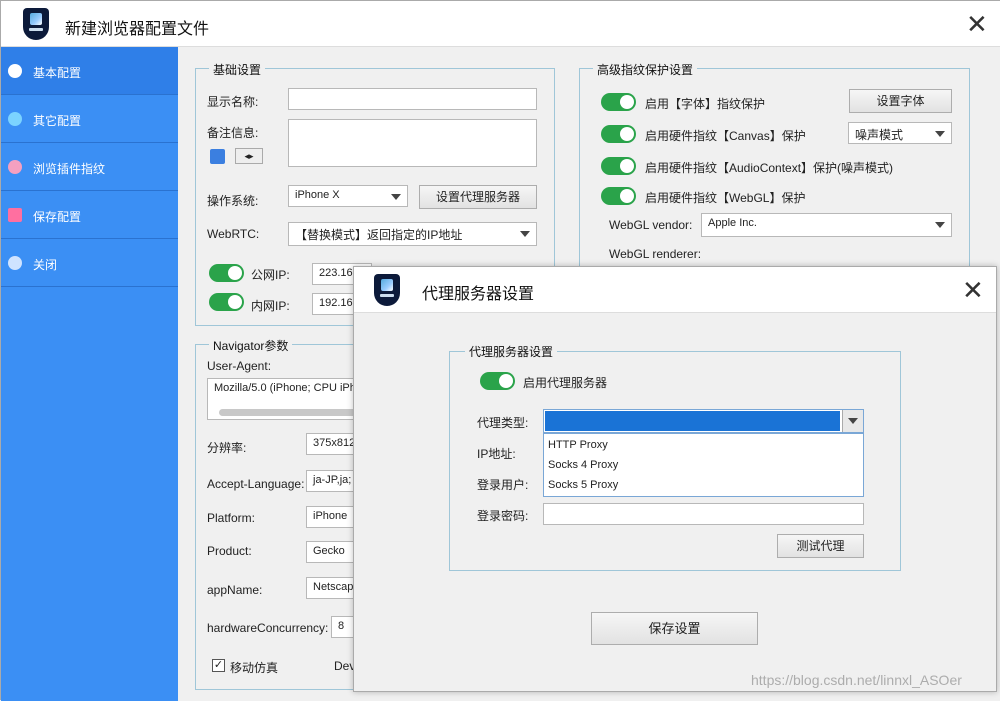  I want to click on dropdown-button, so click(852, 421).